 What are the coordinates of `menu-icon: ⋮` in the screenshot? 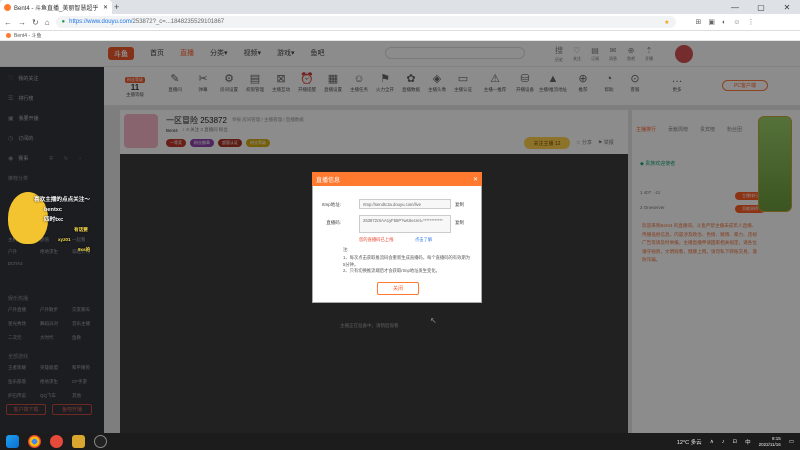 It's located at (750, 22).